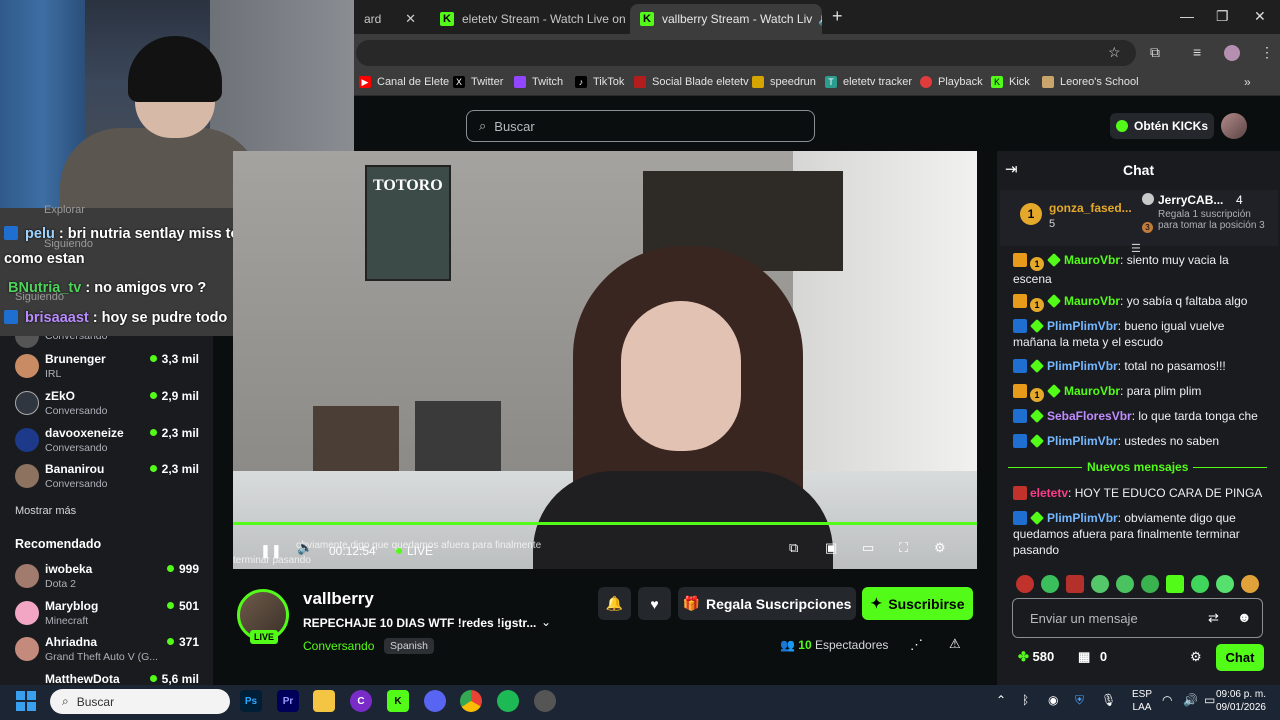 The image size is (1280, 720). I want to click on browser-tab: ard ✕, so click(390, 19).